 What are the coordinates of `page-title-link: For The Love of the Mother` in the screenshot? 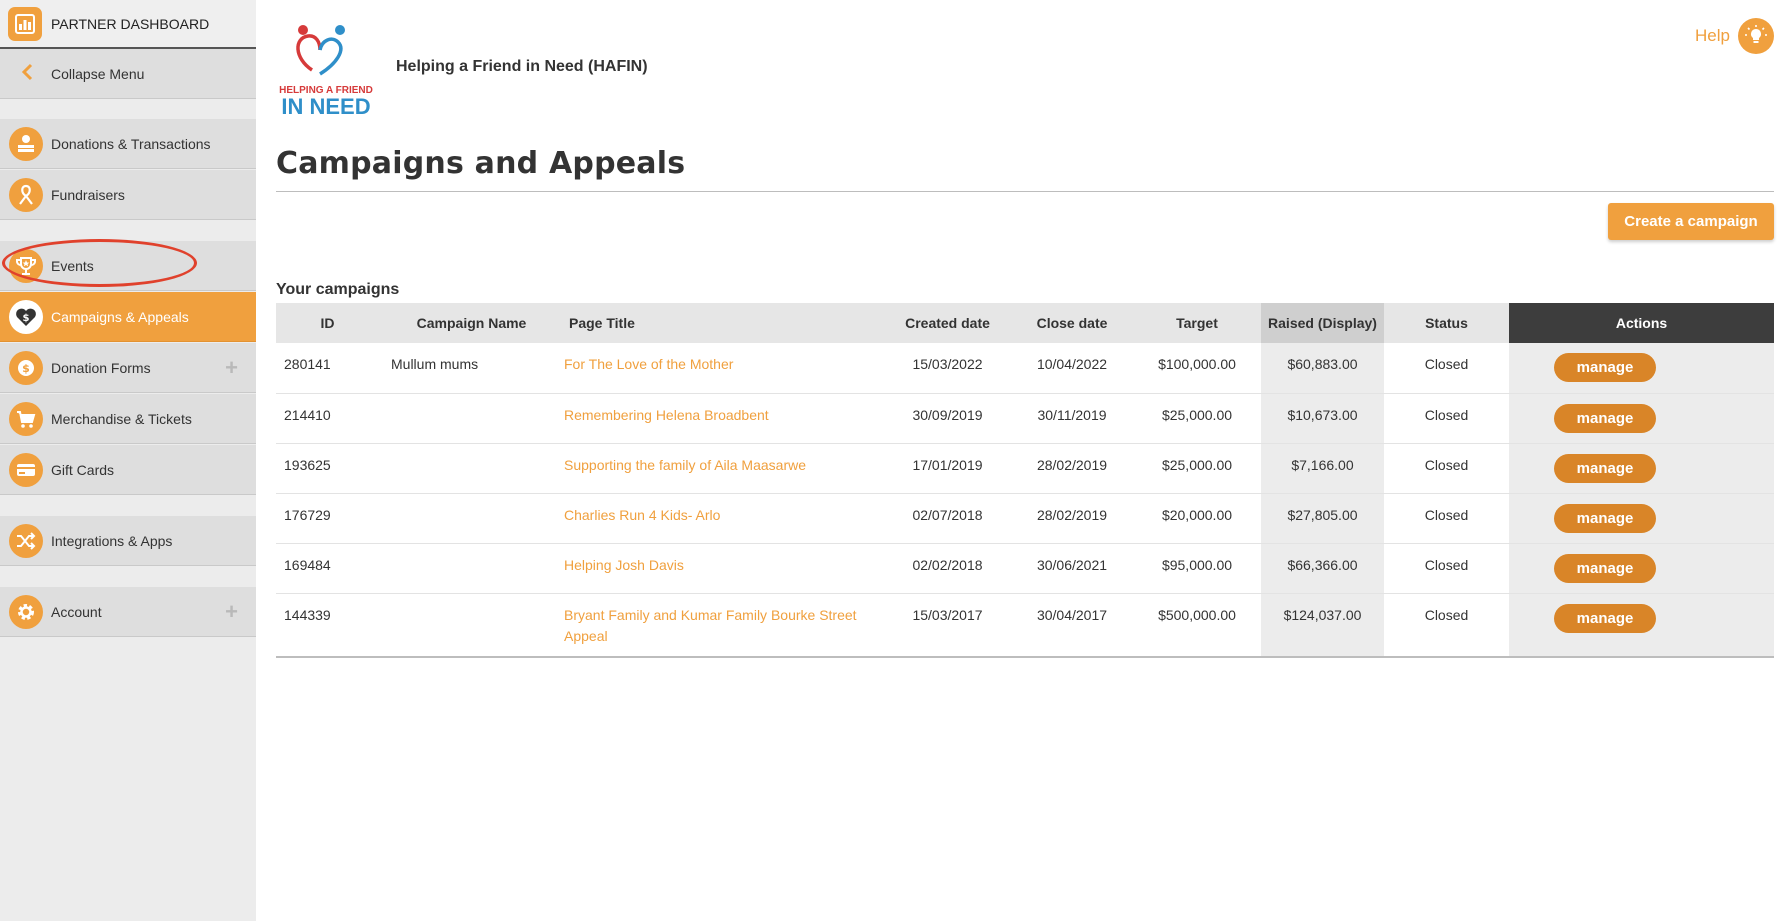 It's located at (724, 368).